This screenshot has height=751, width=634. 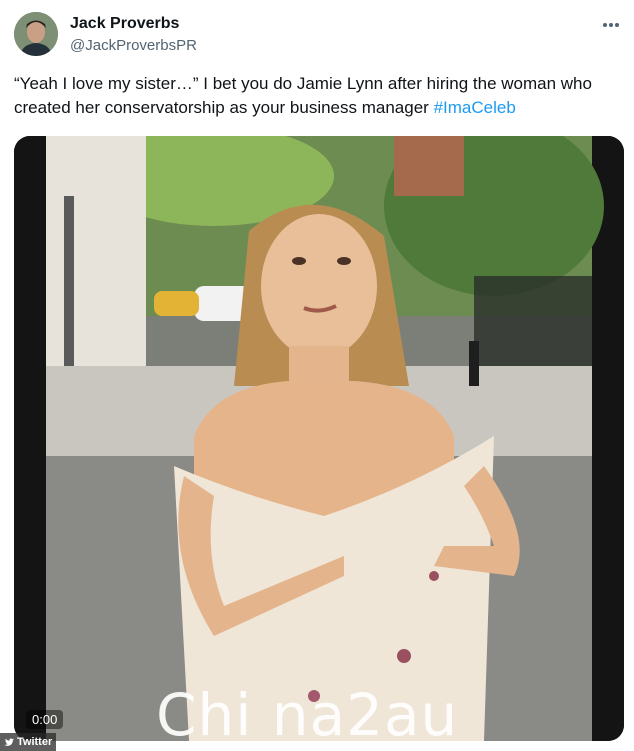 What do you see at coordinates (307, 711) in the screenshot?
I see `watermark: Chi na2au` at bounding box center [307, 711].